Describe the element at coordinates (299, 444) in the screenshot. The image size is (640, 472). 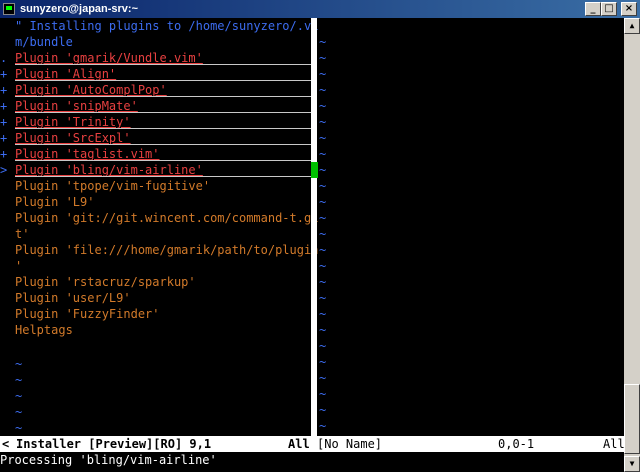
I see `status-left-percent: All` at that location.